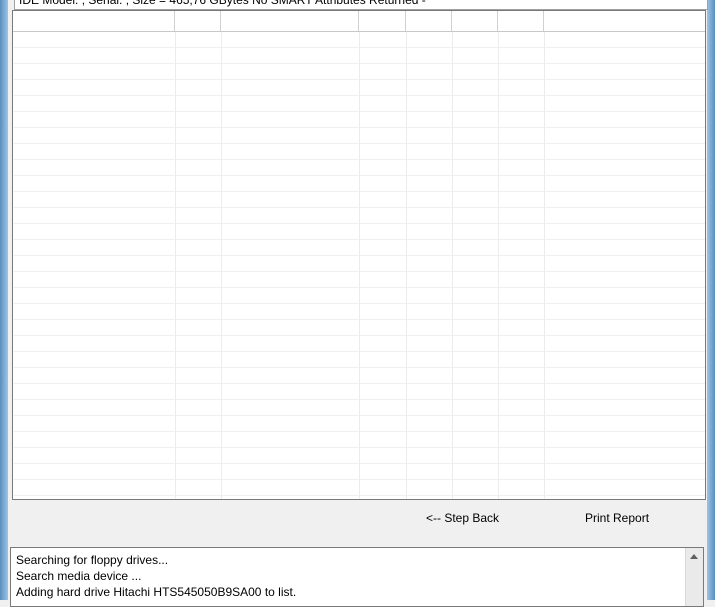 Image resolution: width=715 pixels, height=607 pixels. I want to click on scroll-up-arrow-icon, so click(694, 556).